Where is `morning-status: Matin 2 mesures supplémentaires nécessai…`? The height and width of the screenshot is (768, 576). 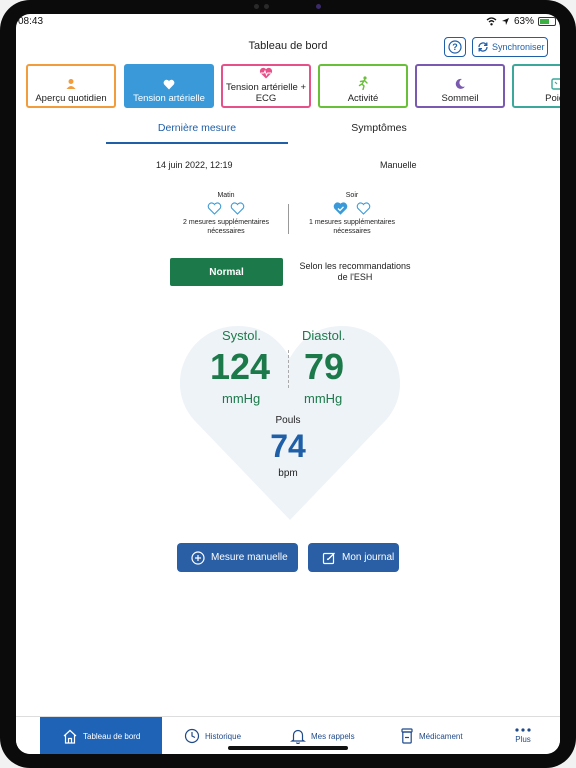 morning-status: Matin 2 mesures supplémentaires nécessai… is located at coordinates (226, 214).